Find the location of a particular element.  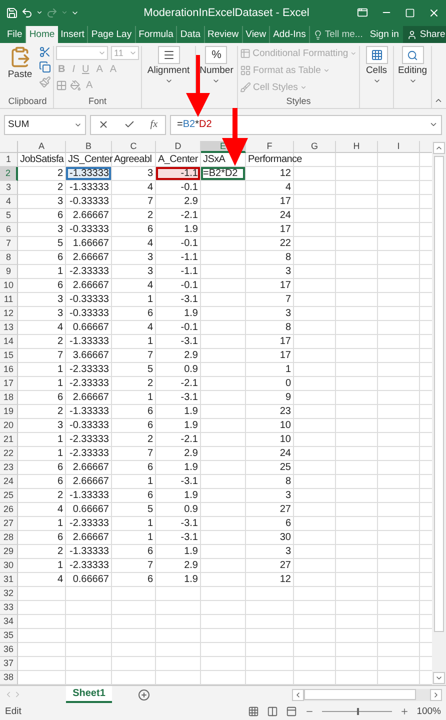

row-header: 4 is located at coordinates (9, 202).